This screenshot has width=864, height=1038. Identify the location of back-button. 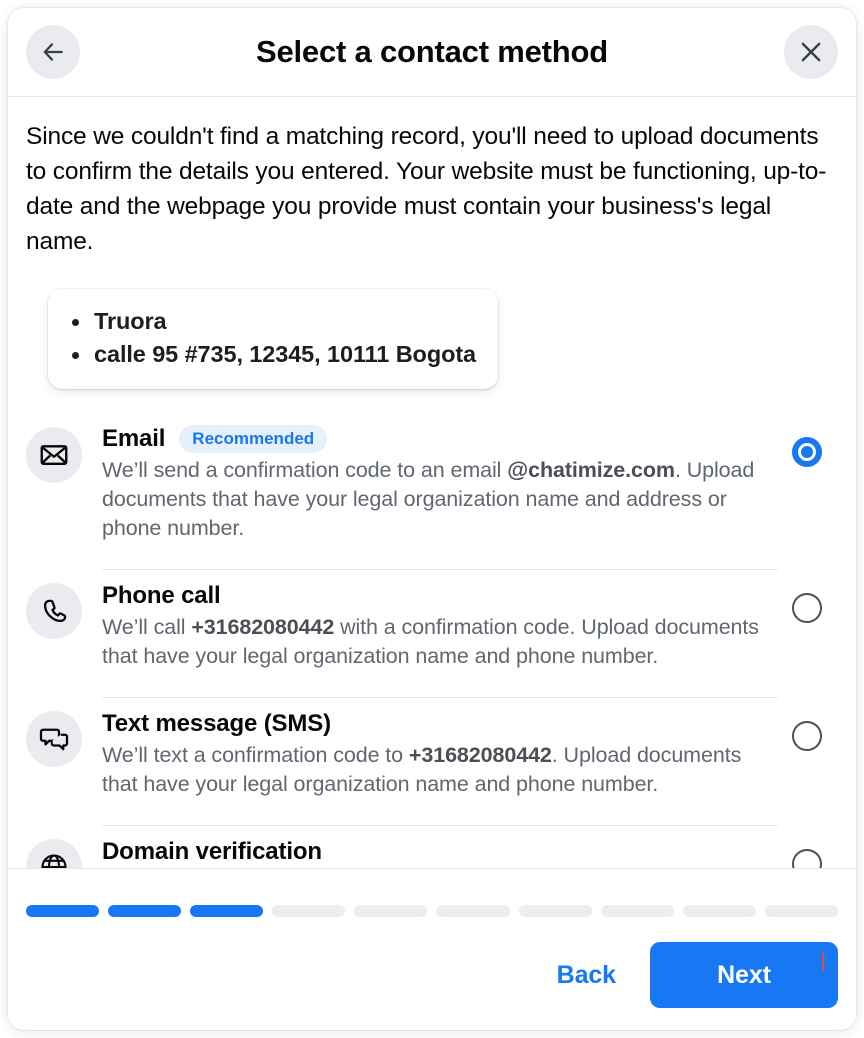
(53, 52).